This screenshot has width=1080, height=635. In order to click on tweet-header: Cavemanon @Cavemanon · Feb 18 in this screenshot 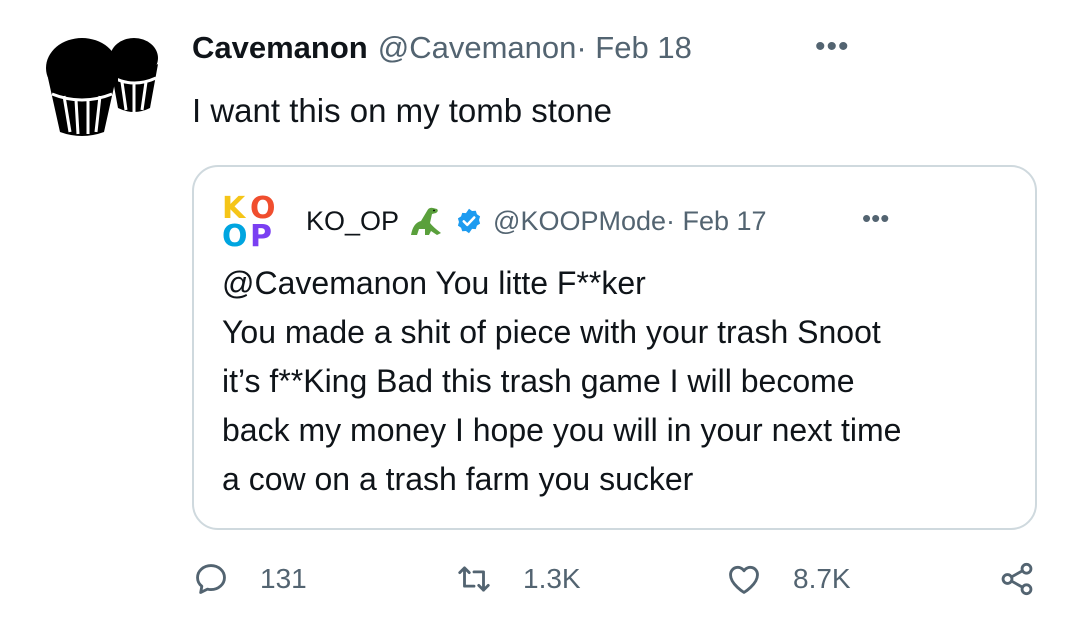, I will do `click(442, 48)`.